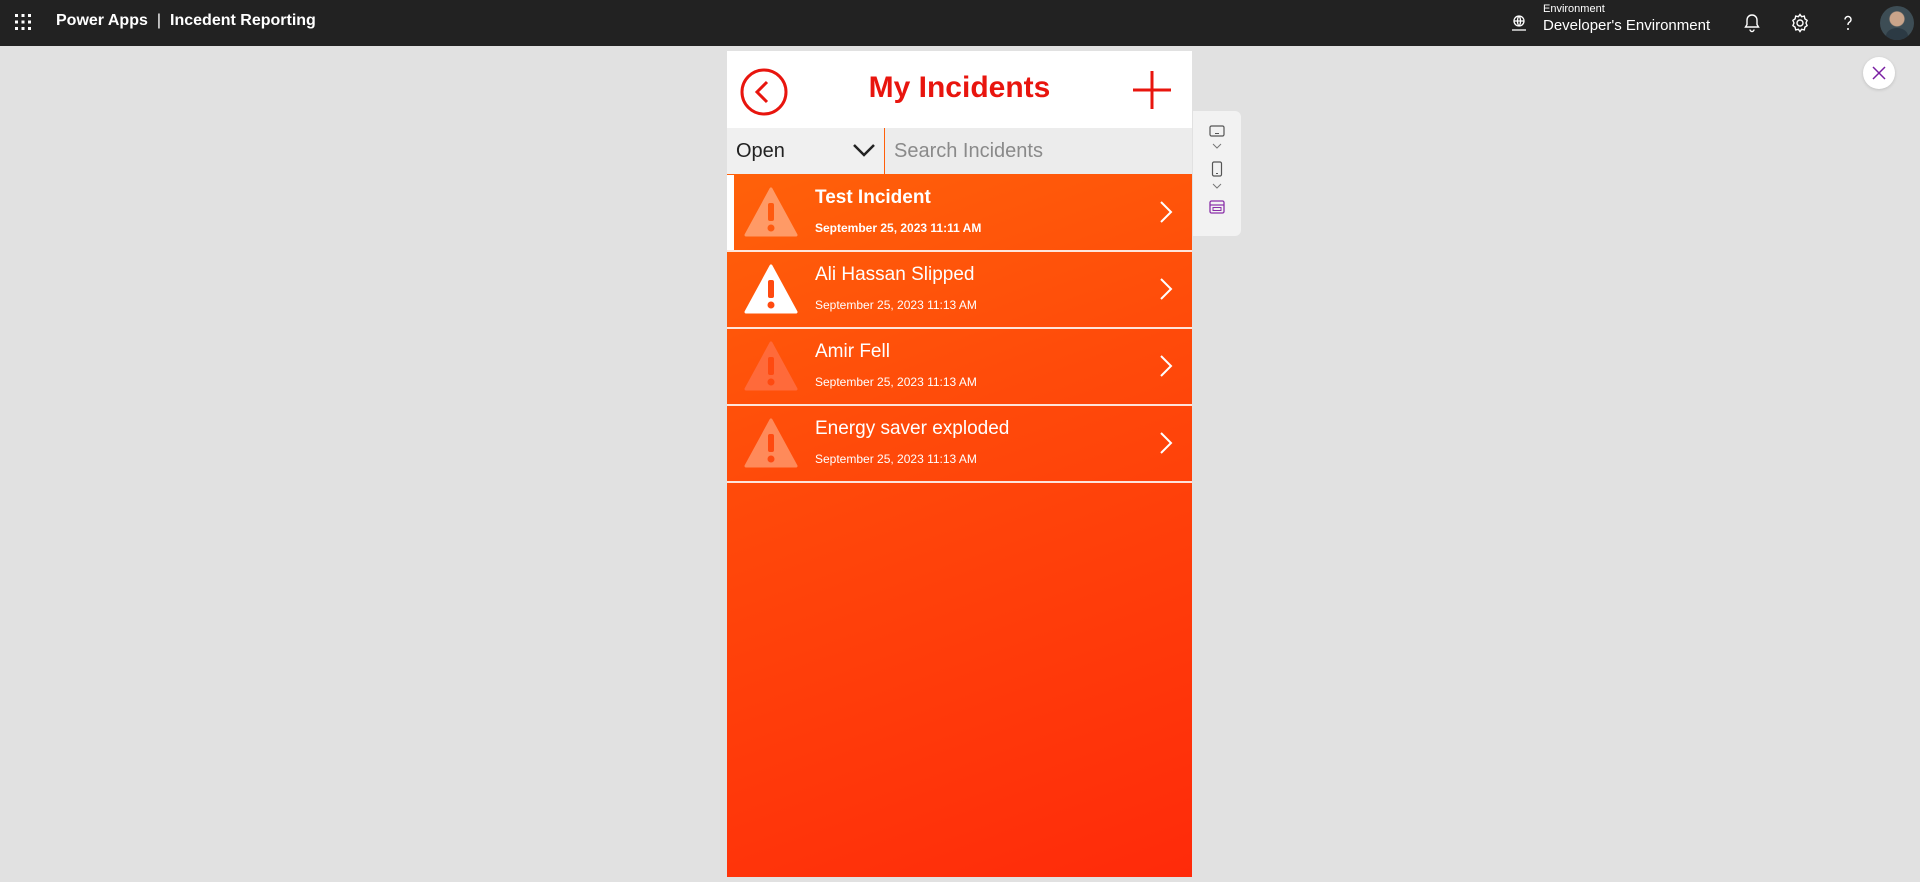  I want to click on close-icon, so click(1879, 73).